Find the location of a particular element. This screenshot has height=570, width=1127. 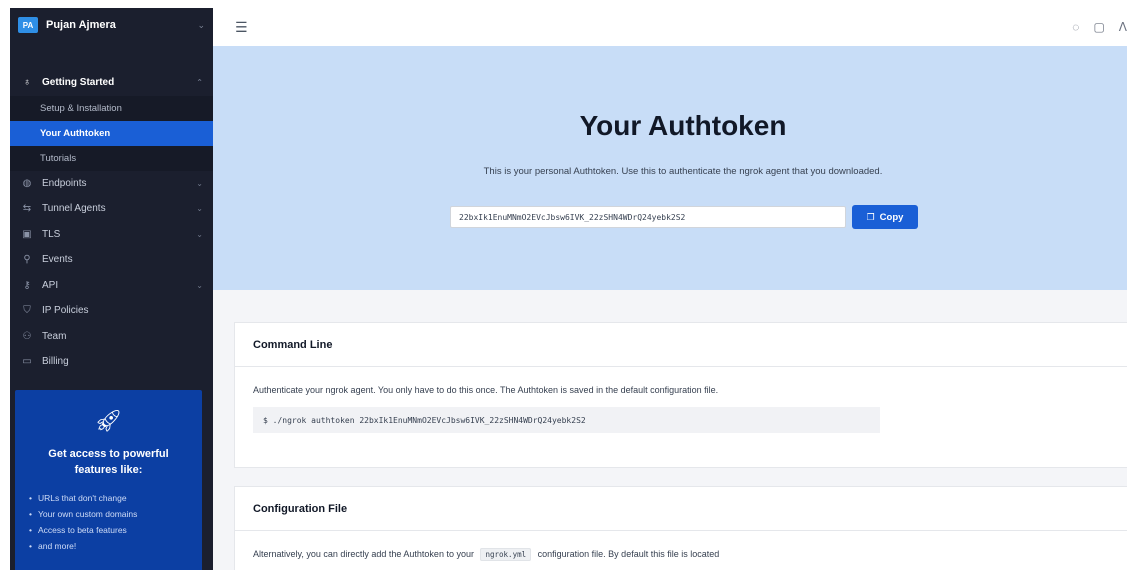

globe-icon: ◍ is located at coordinates (27, 183).